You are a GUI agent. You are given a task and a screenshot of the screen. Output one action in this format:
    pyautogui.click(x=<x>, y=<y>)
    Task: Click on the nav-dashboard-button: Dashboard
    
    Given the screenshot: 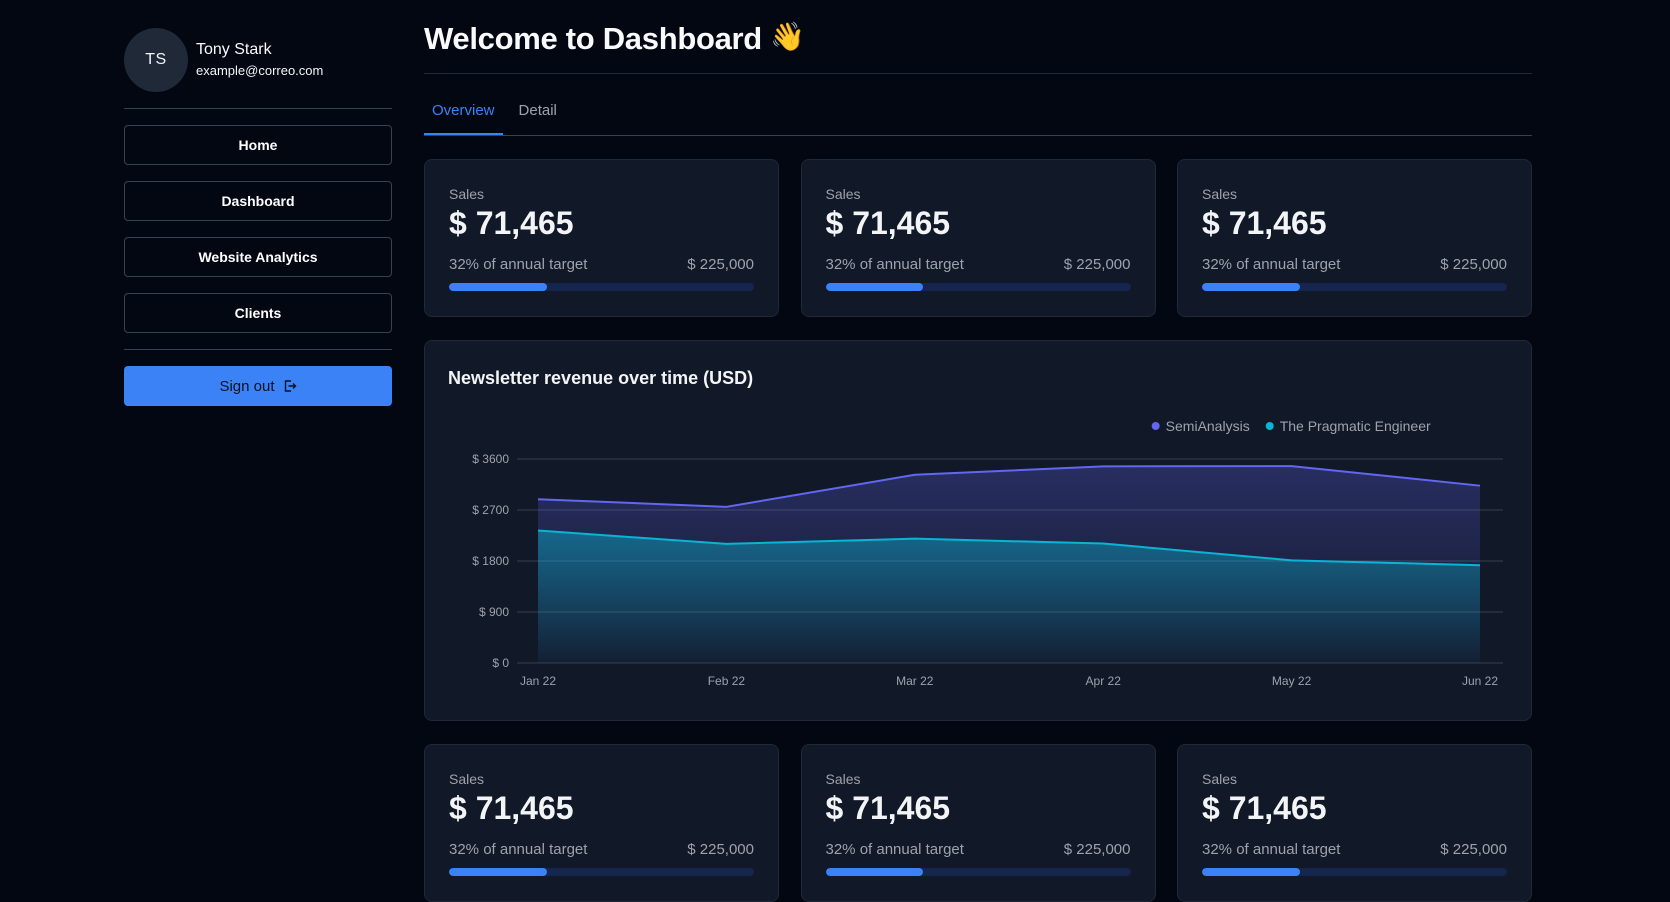 What is the action you would take?
    pyautogui.click(x=258, y=201)
    